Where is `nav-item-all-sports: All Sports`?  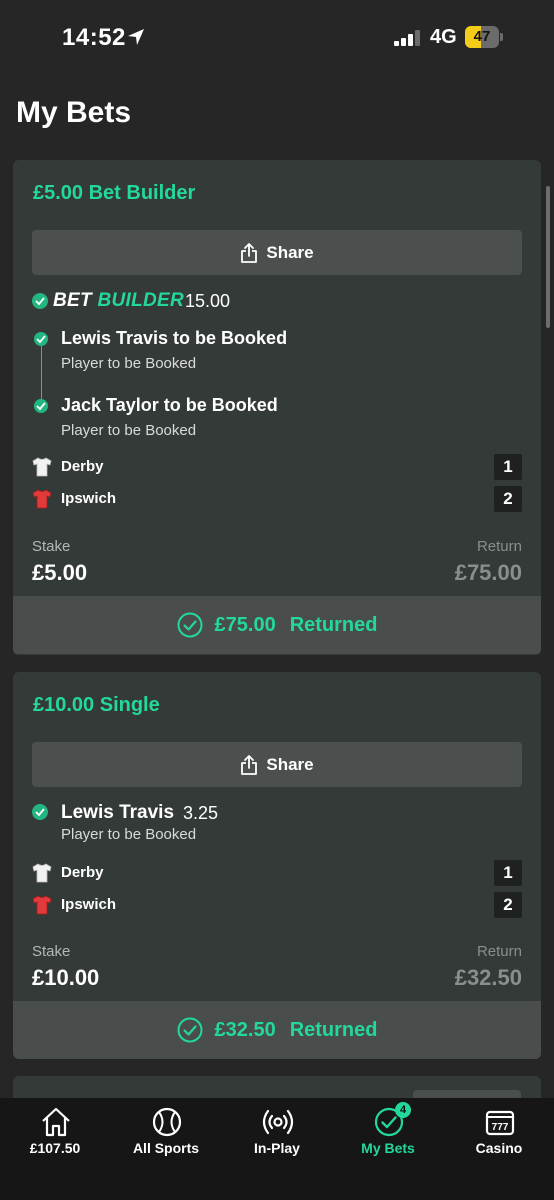 nav-item-all-sports: All Sports is located at coordinates (166, 1149).